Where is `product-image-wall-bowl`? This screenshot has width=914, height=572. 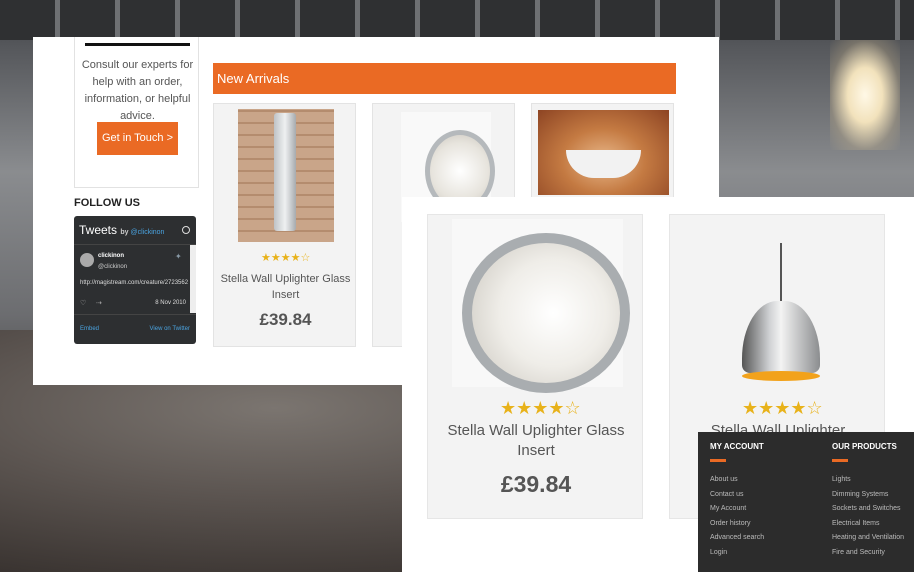
product-image-wall-bowl is located at coordinates (603, 152).